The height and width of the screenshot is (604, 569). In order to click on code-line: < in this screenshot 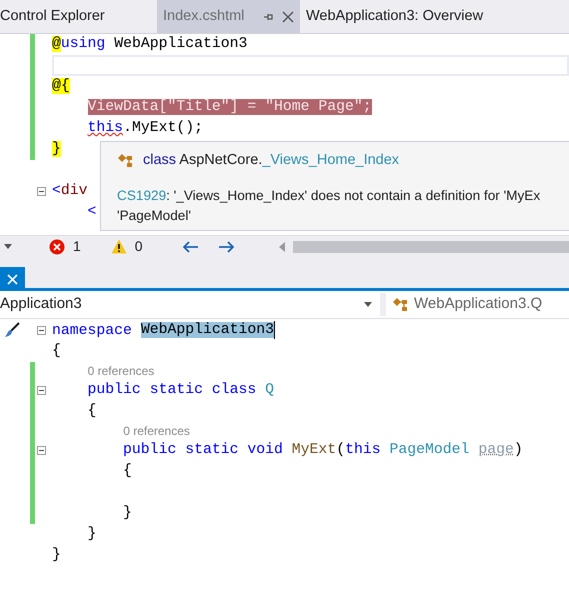, I will do `click(91, 212)`.